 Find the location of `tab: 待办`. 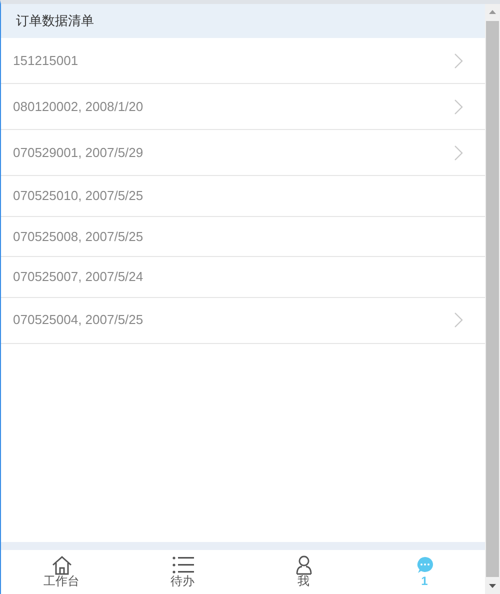

tab: 待办 is located at coordinates (182, 572).